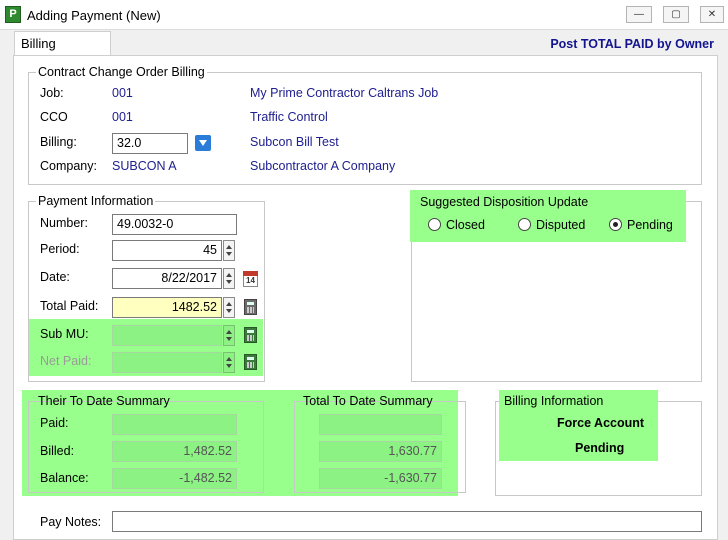 The height and width of the screenshot is (540, 728). What do you see at coordinates (144, 166) in the screenshot?
I see `company-value: SUBCON A` at bounding box center [144, 166].